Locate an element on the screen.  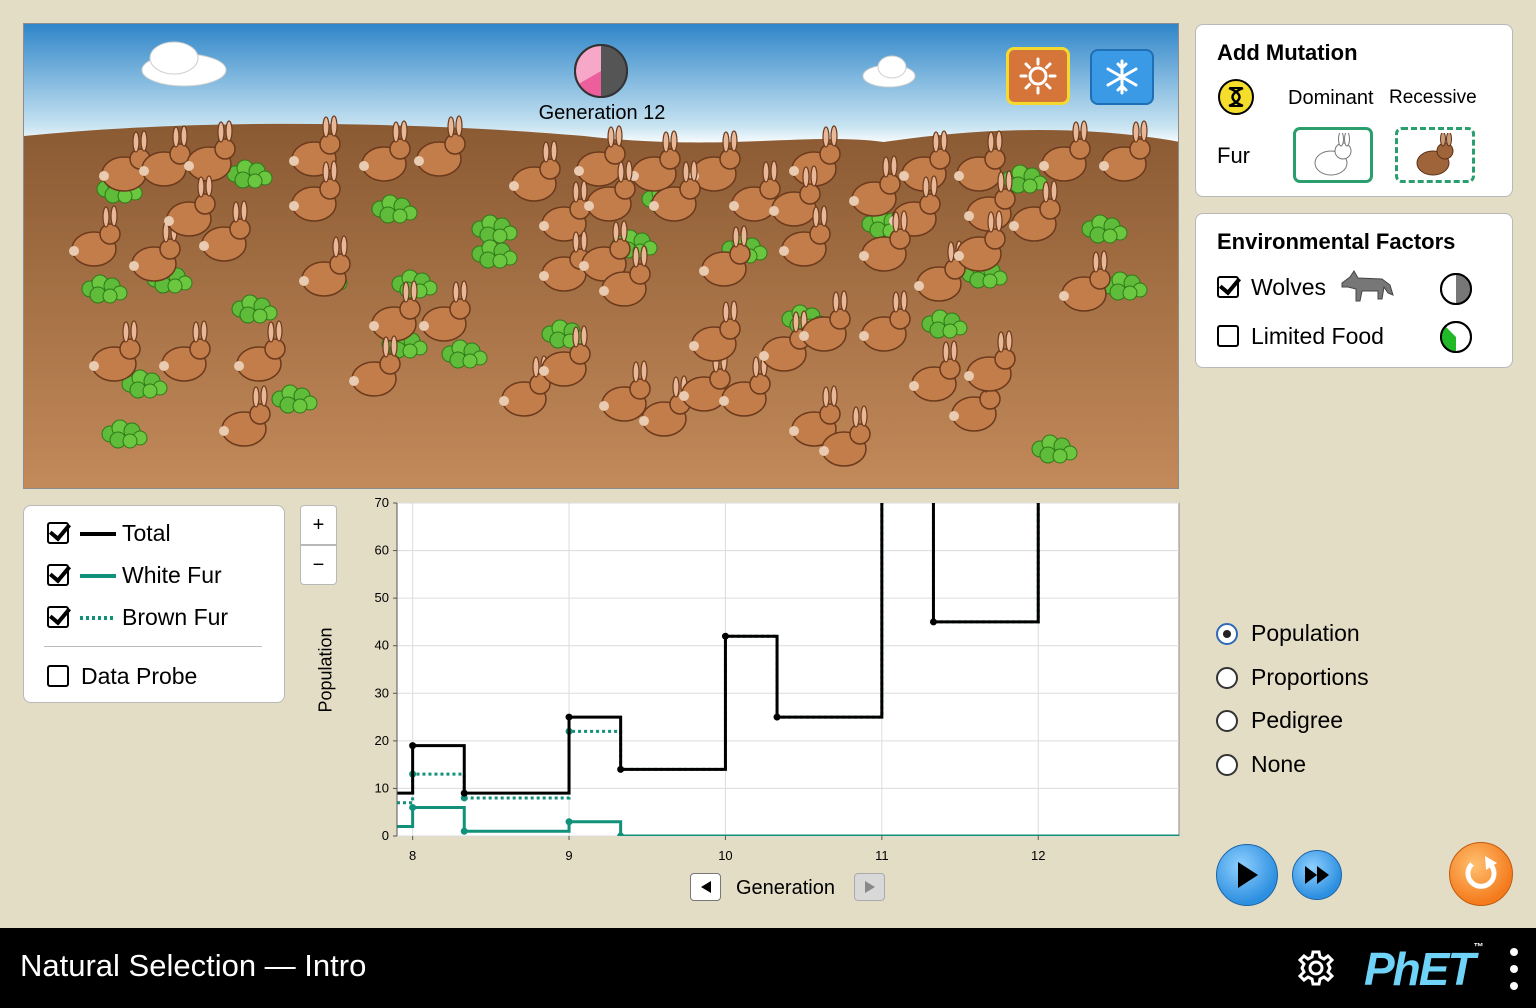
y-tick-label: 60 is located at coordinates (382, 550).